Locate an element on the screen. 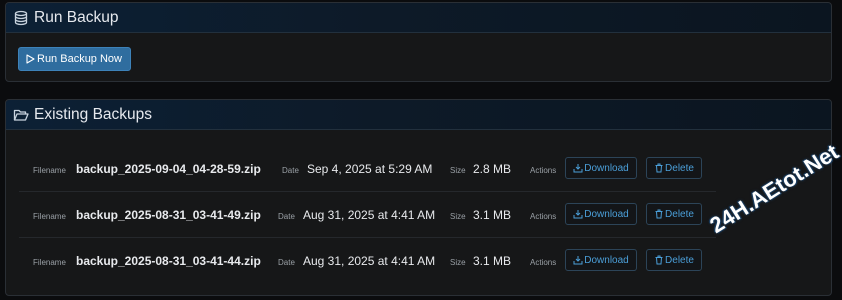  run-backup-now-button: Run Backup Now is located at coordinates (74, 59).